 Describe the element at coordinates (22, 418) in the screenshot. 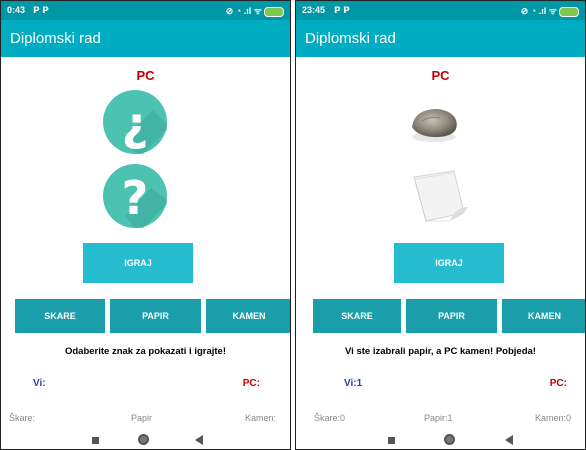

I see `scissors-stat: Škare:` at that location.